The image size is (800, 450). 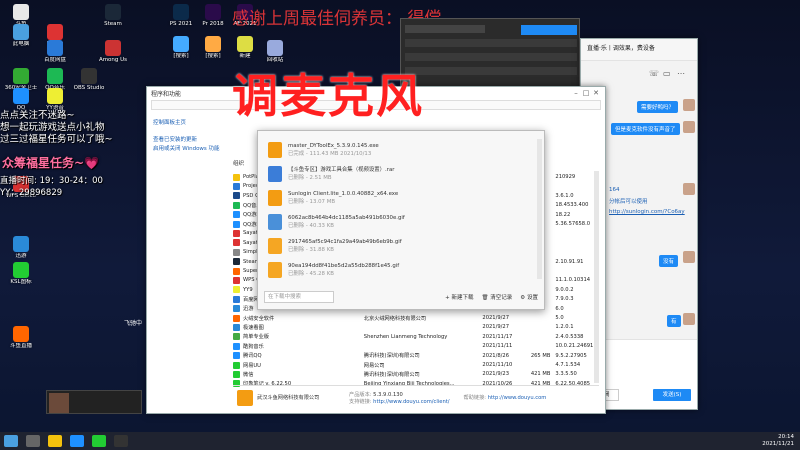 What do you see at coordinates (77, 441) in the screenshot?
I see `qq-icon` at bounding box center [77, 441].